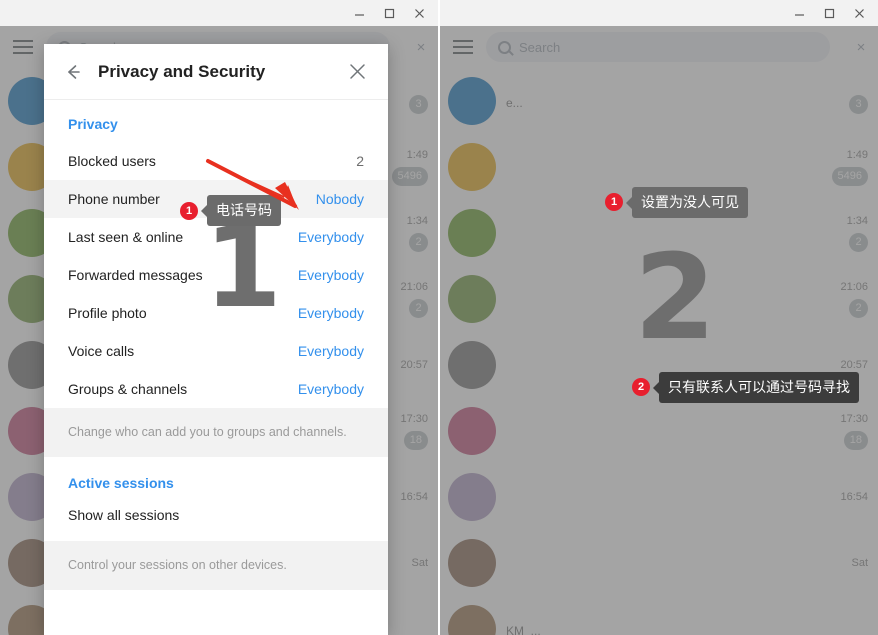 The image size is (878, 635). I want to click on annotation-badge-1-left: 1, so click(189, 211).